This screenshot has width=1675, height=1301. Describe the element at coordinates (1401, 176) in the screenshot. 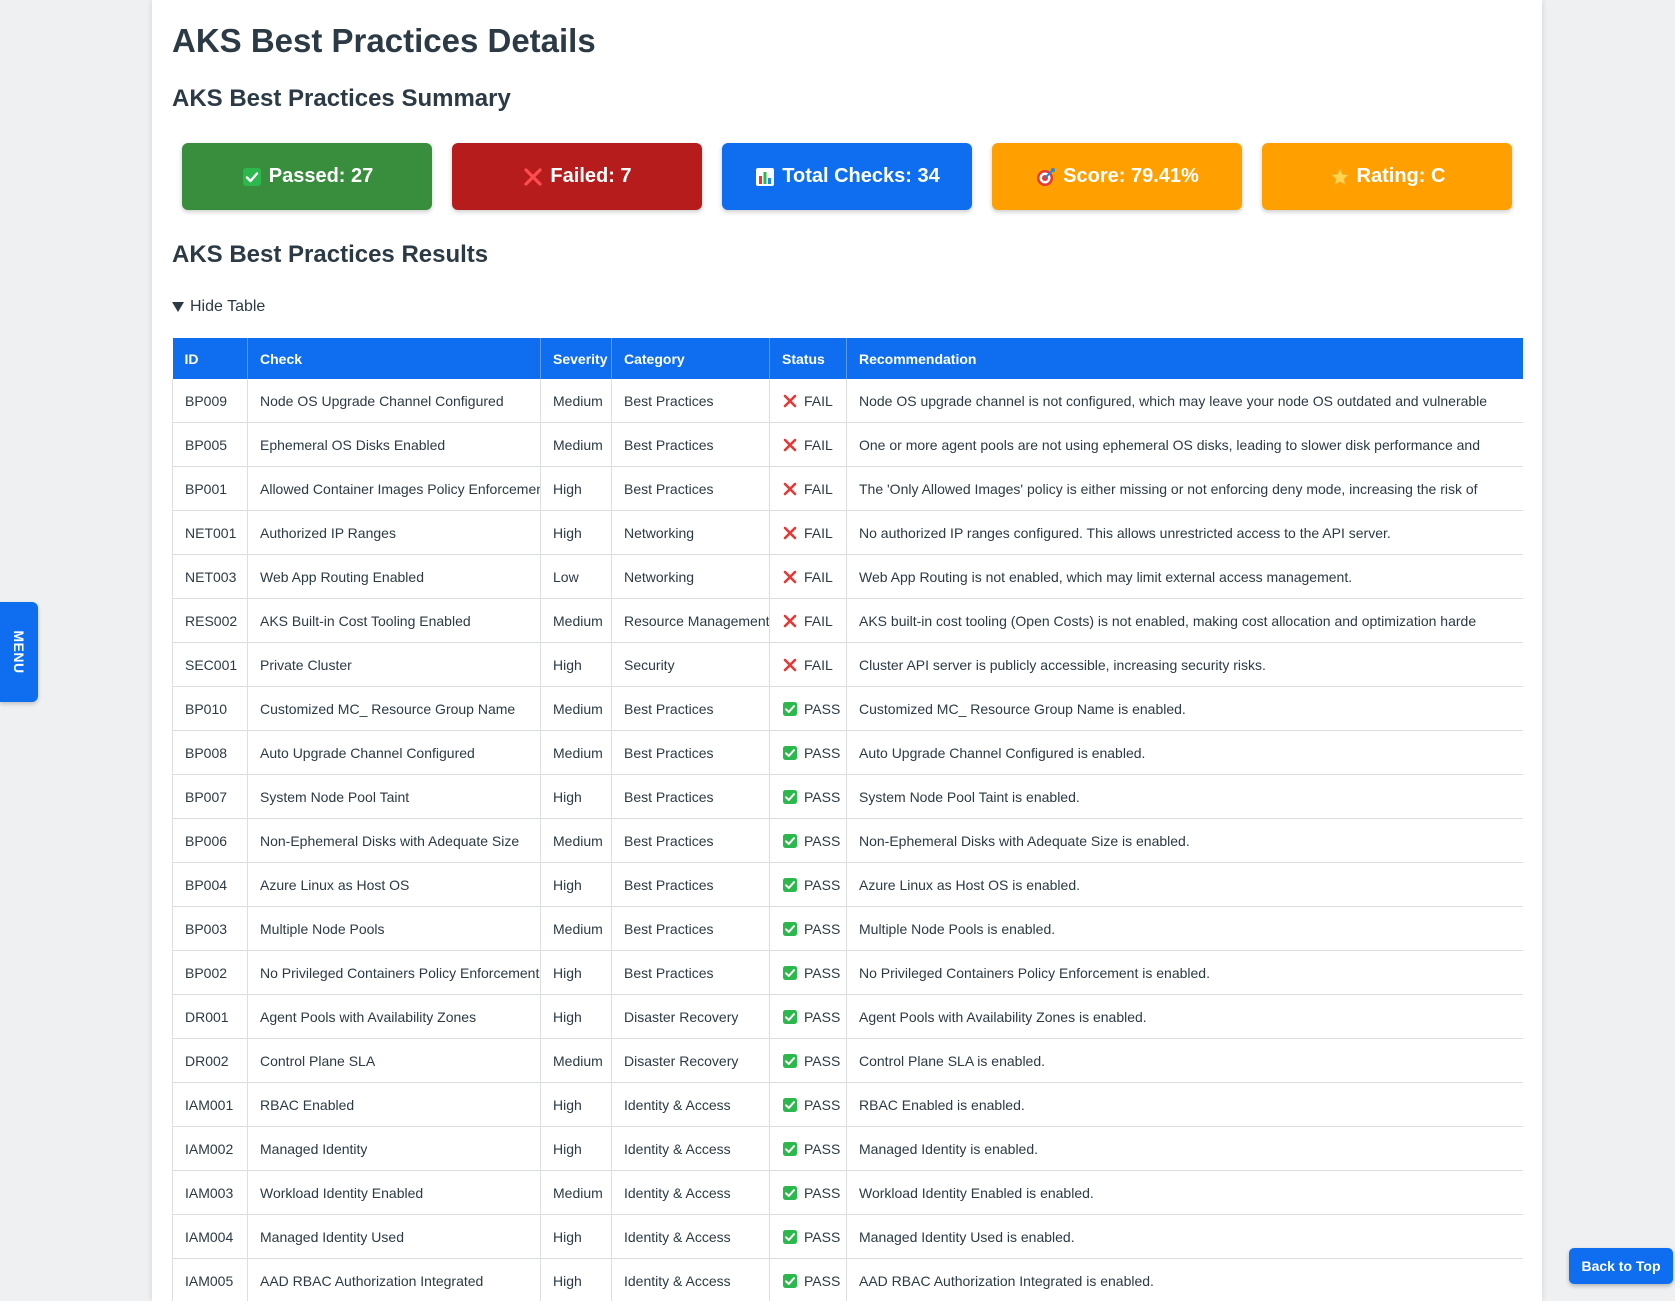

I see `rating-label: Rating: C` at that location.